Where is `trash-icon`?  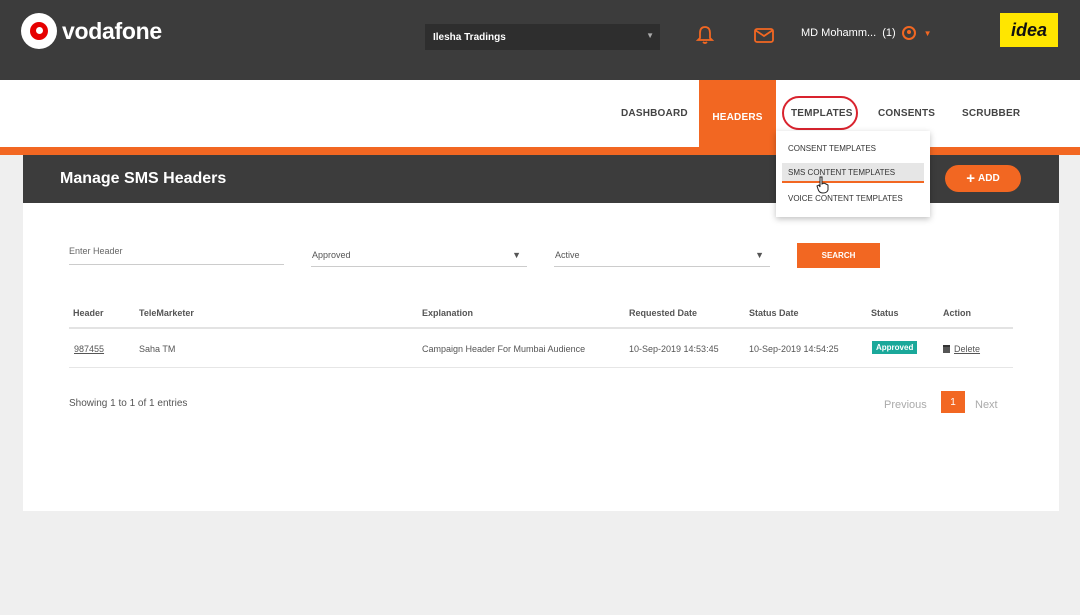
trash-icon is located at coordinates (946, 349).